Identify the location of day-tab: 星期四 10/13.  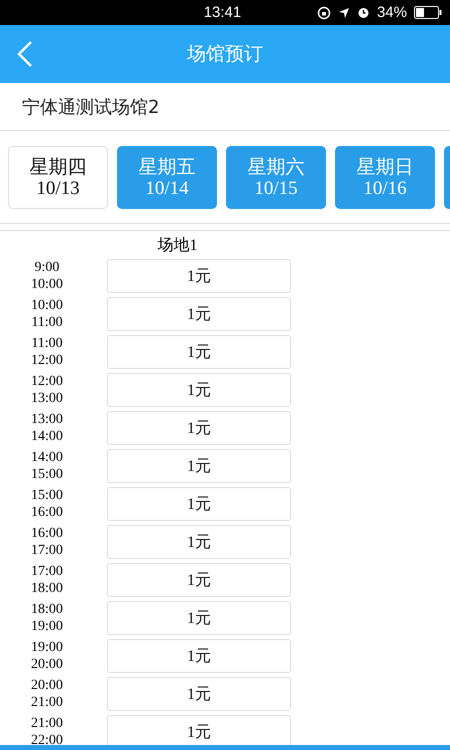
(58, 177).